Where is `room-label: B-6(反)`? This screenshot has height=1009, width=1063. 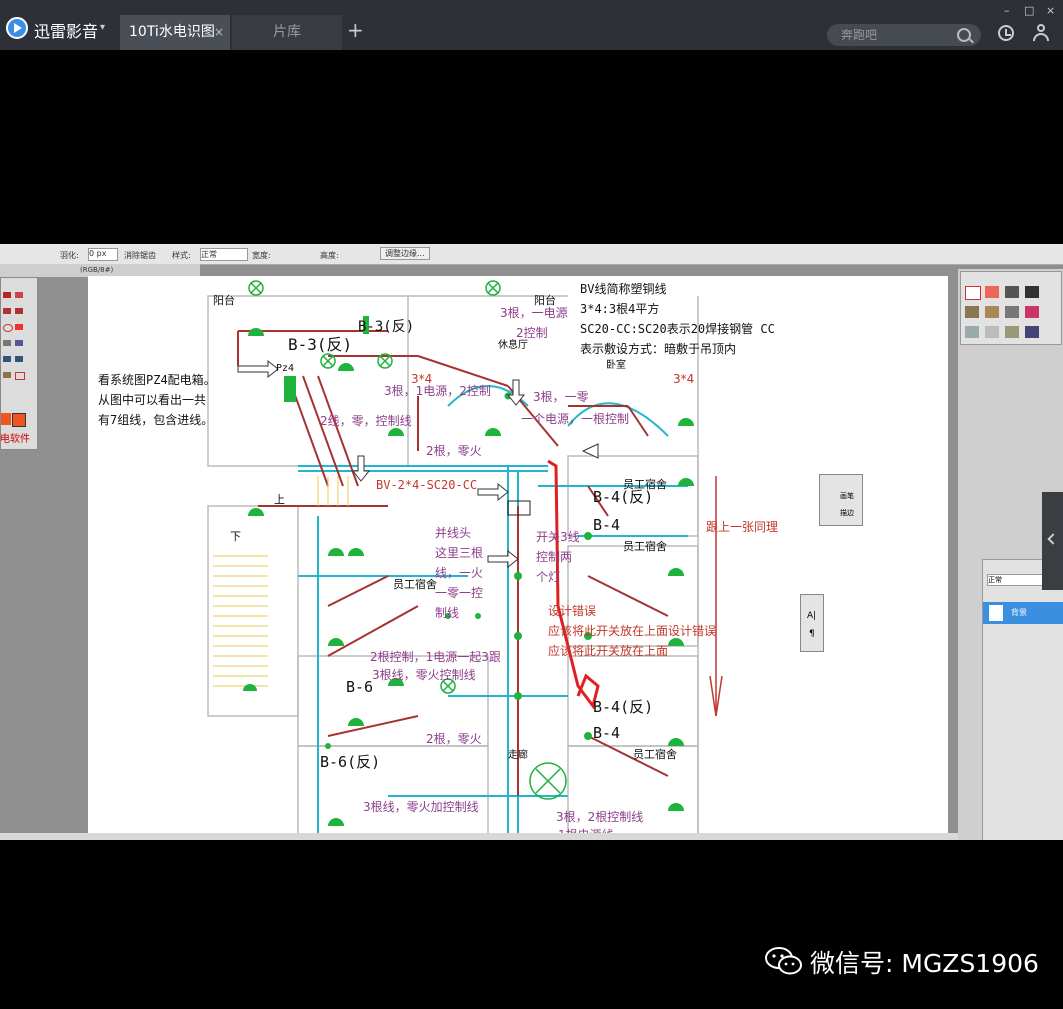
room-label: B-6(反) is located at coordinates (350, 762).